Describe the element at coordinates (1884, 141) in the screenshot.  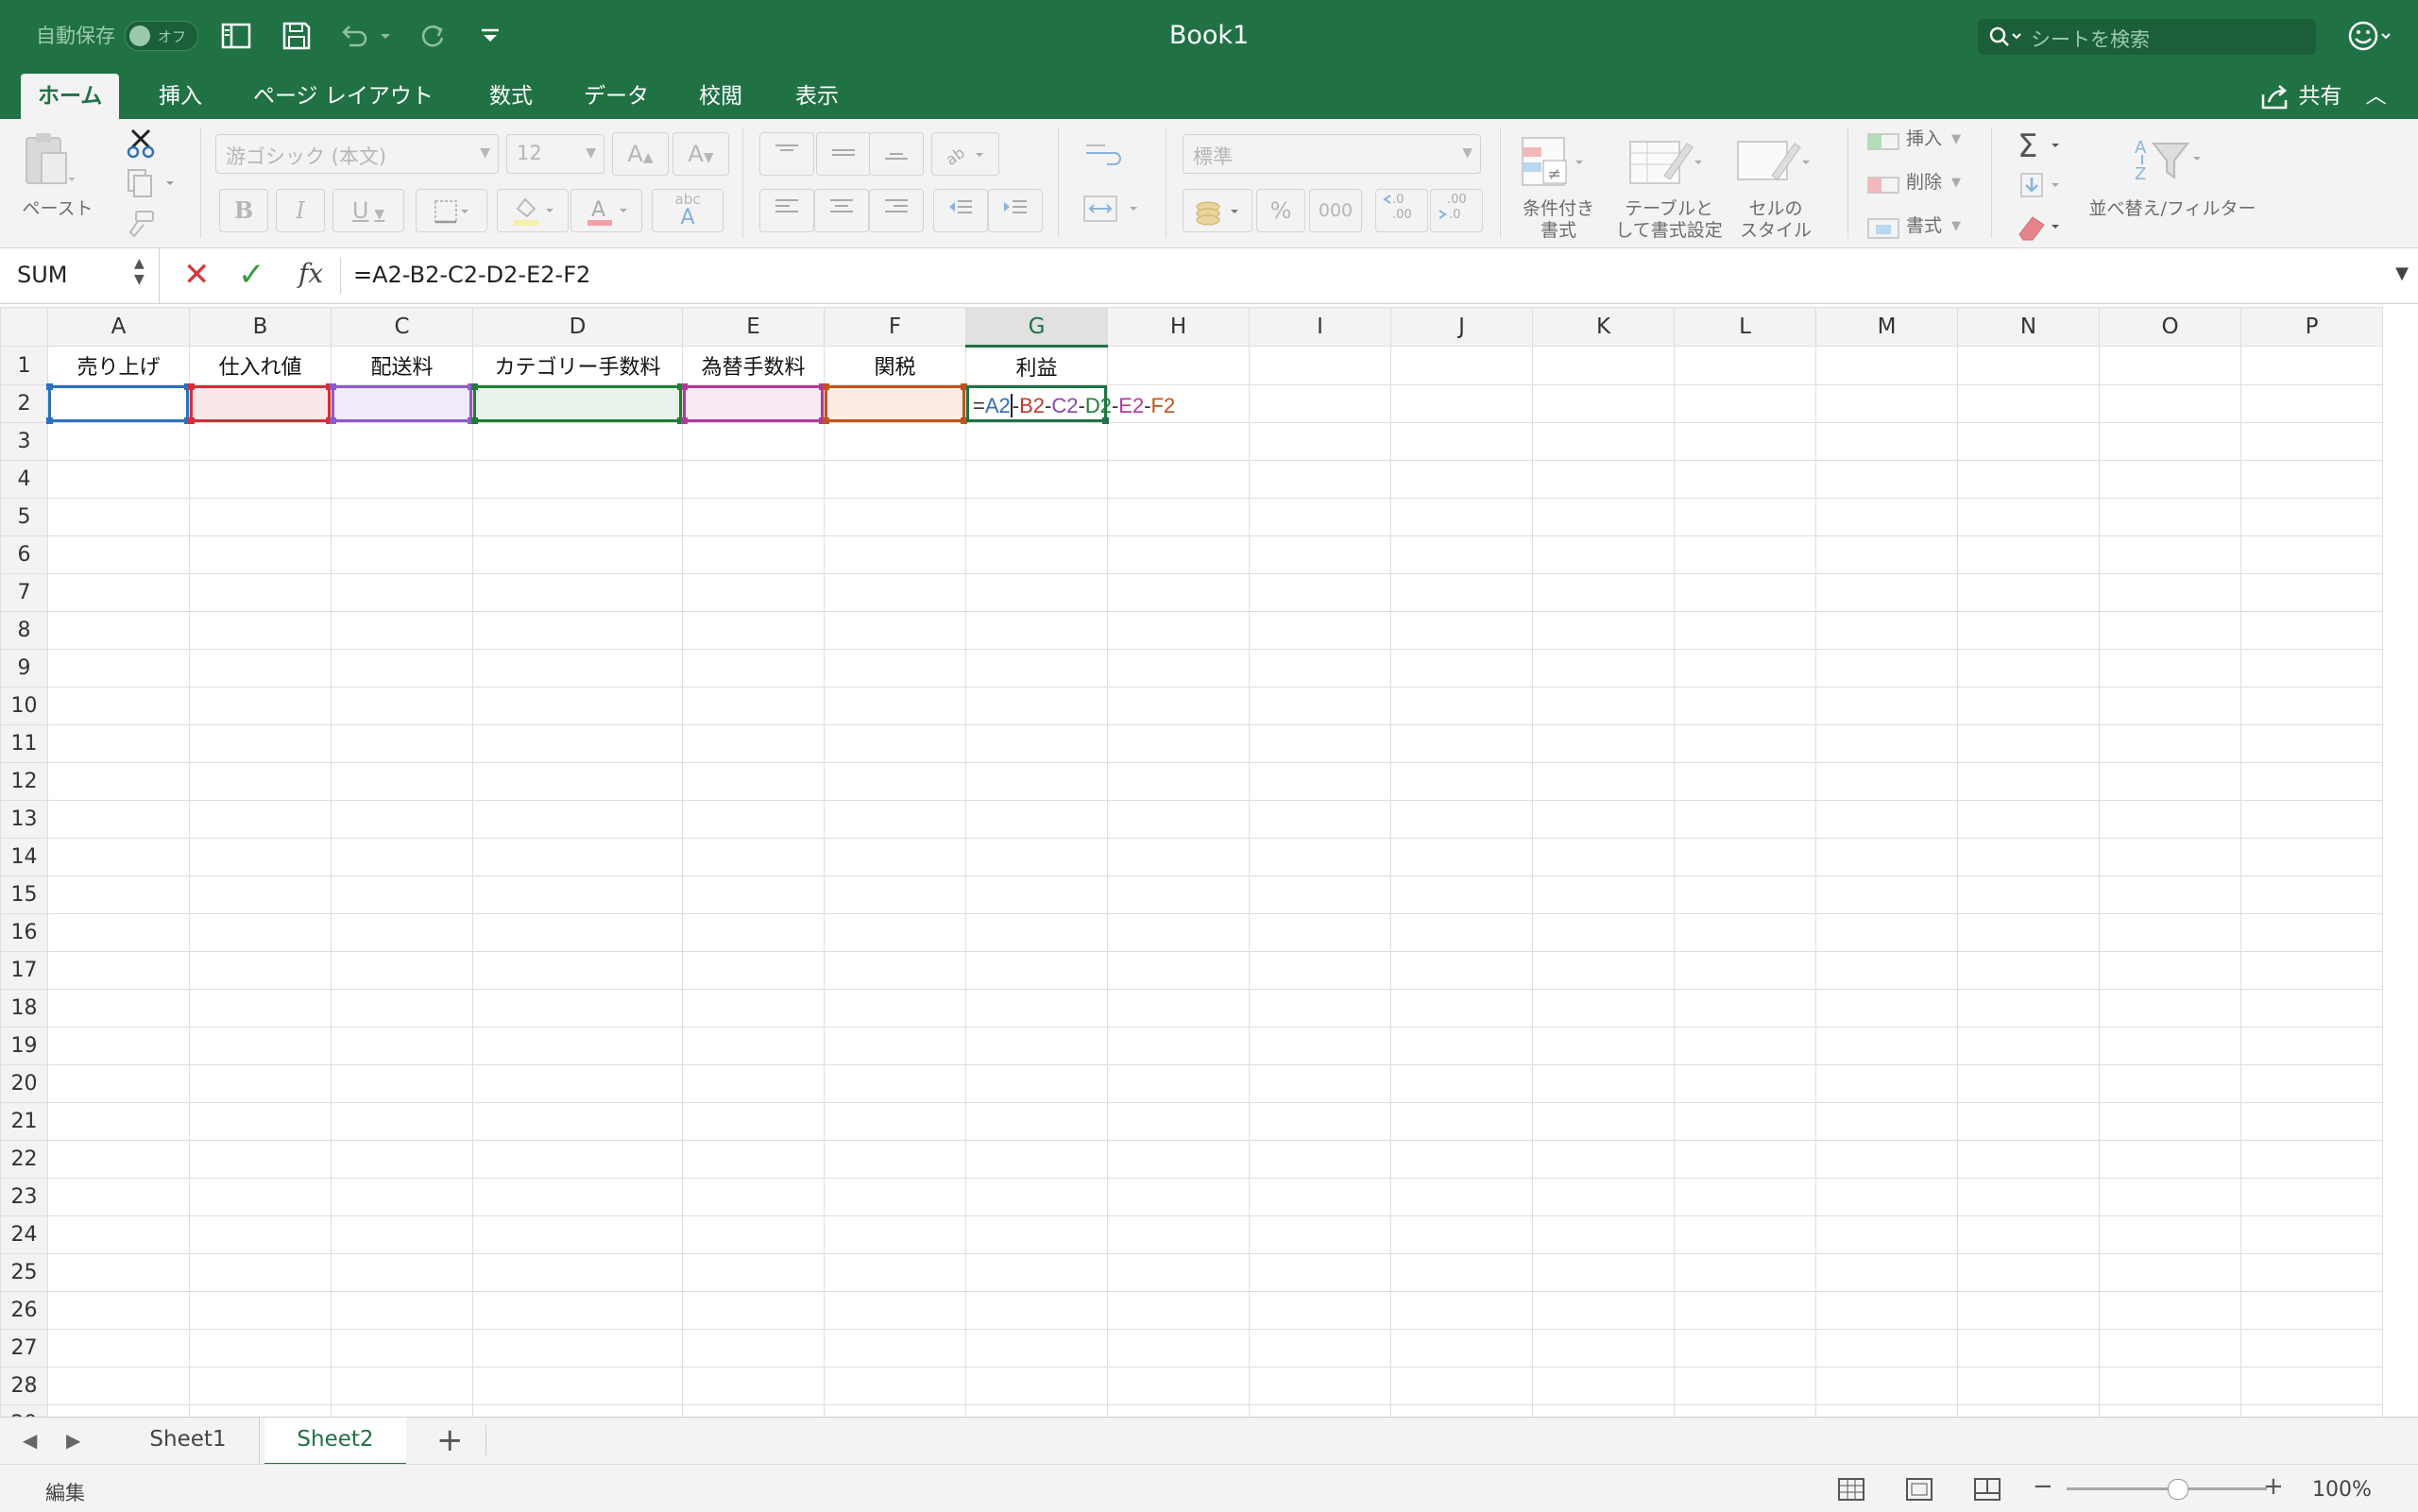
I see `insert-cells-icon` at that location.